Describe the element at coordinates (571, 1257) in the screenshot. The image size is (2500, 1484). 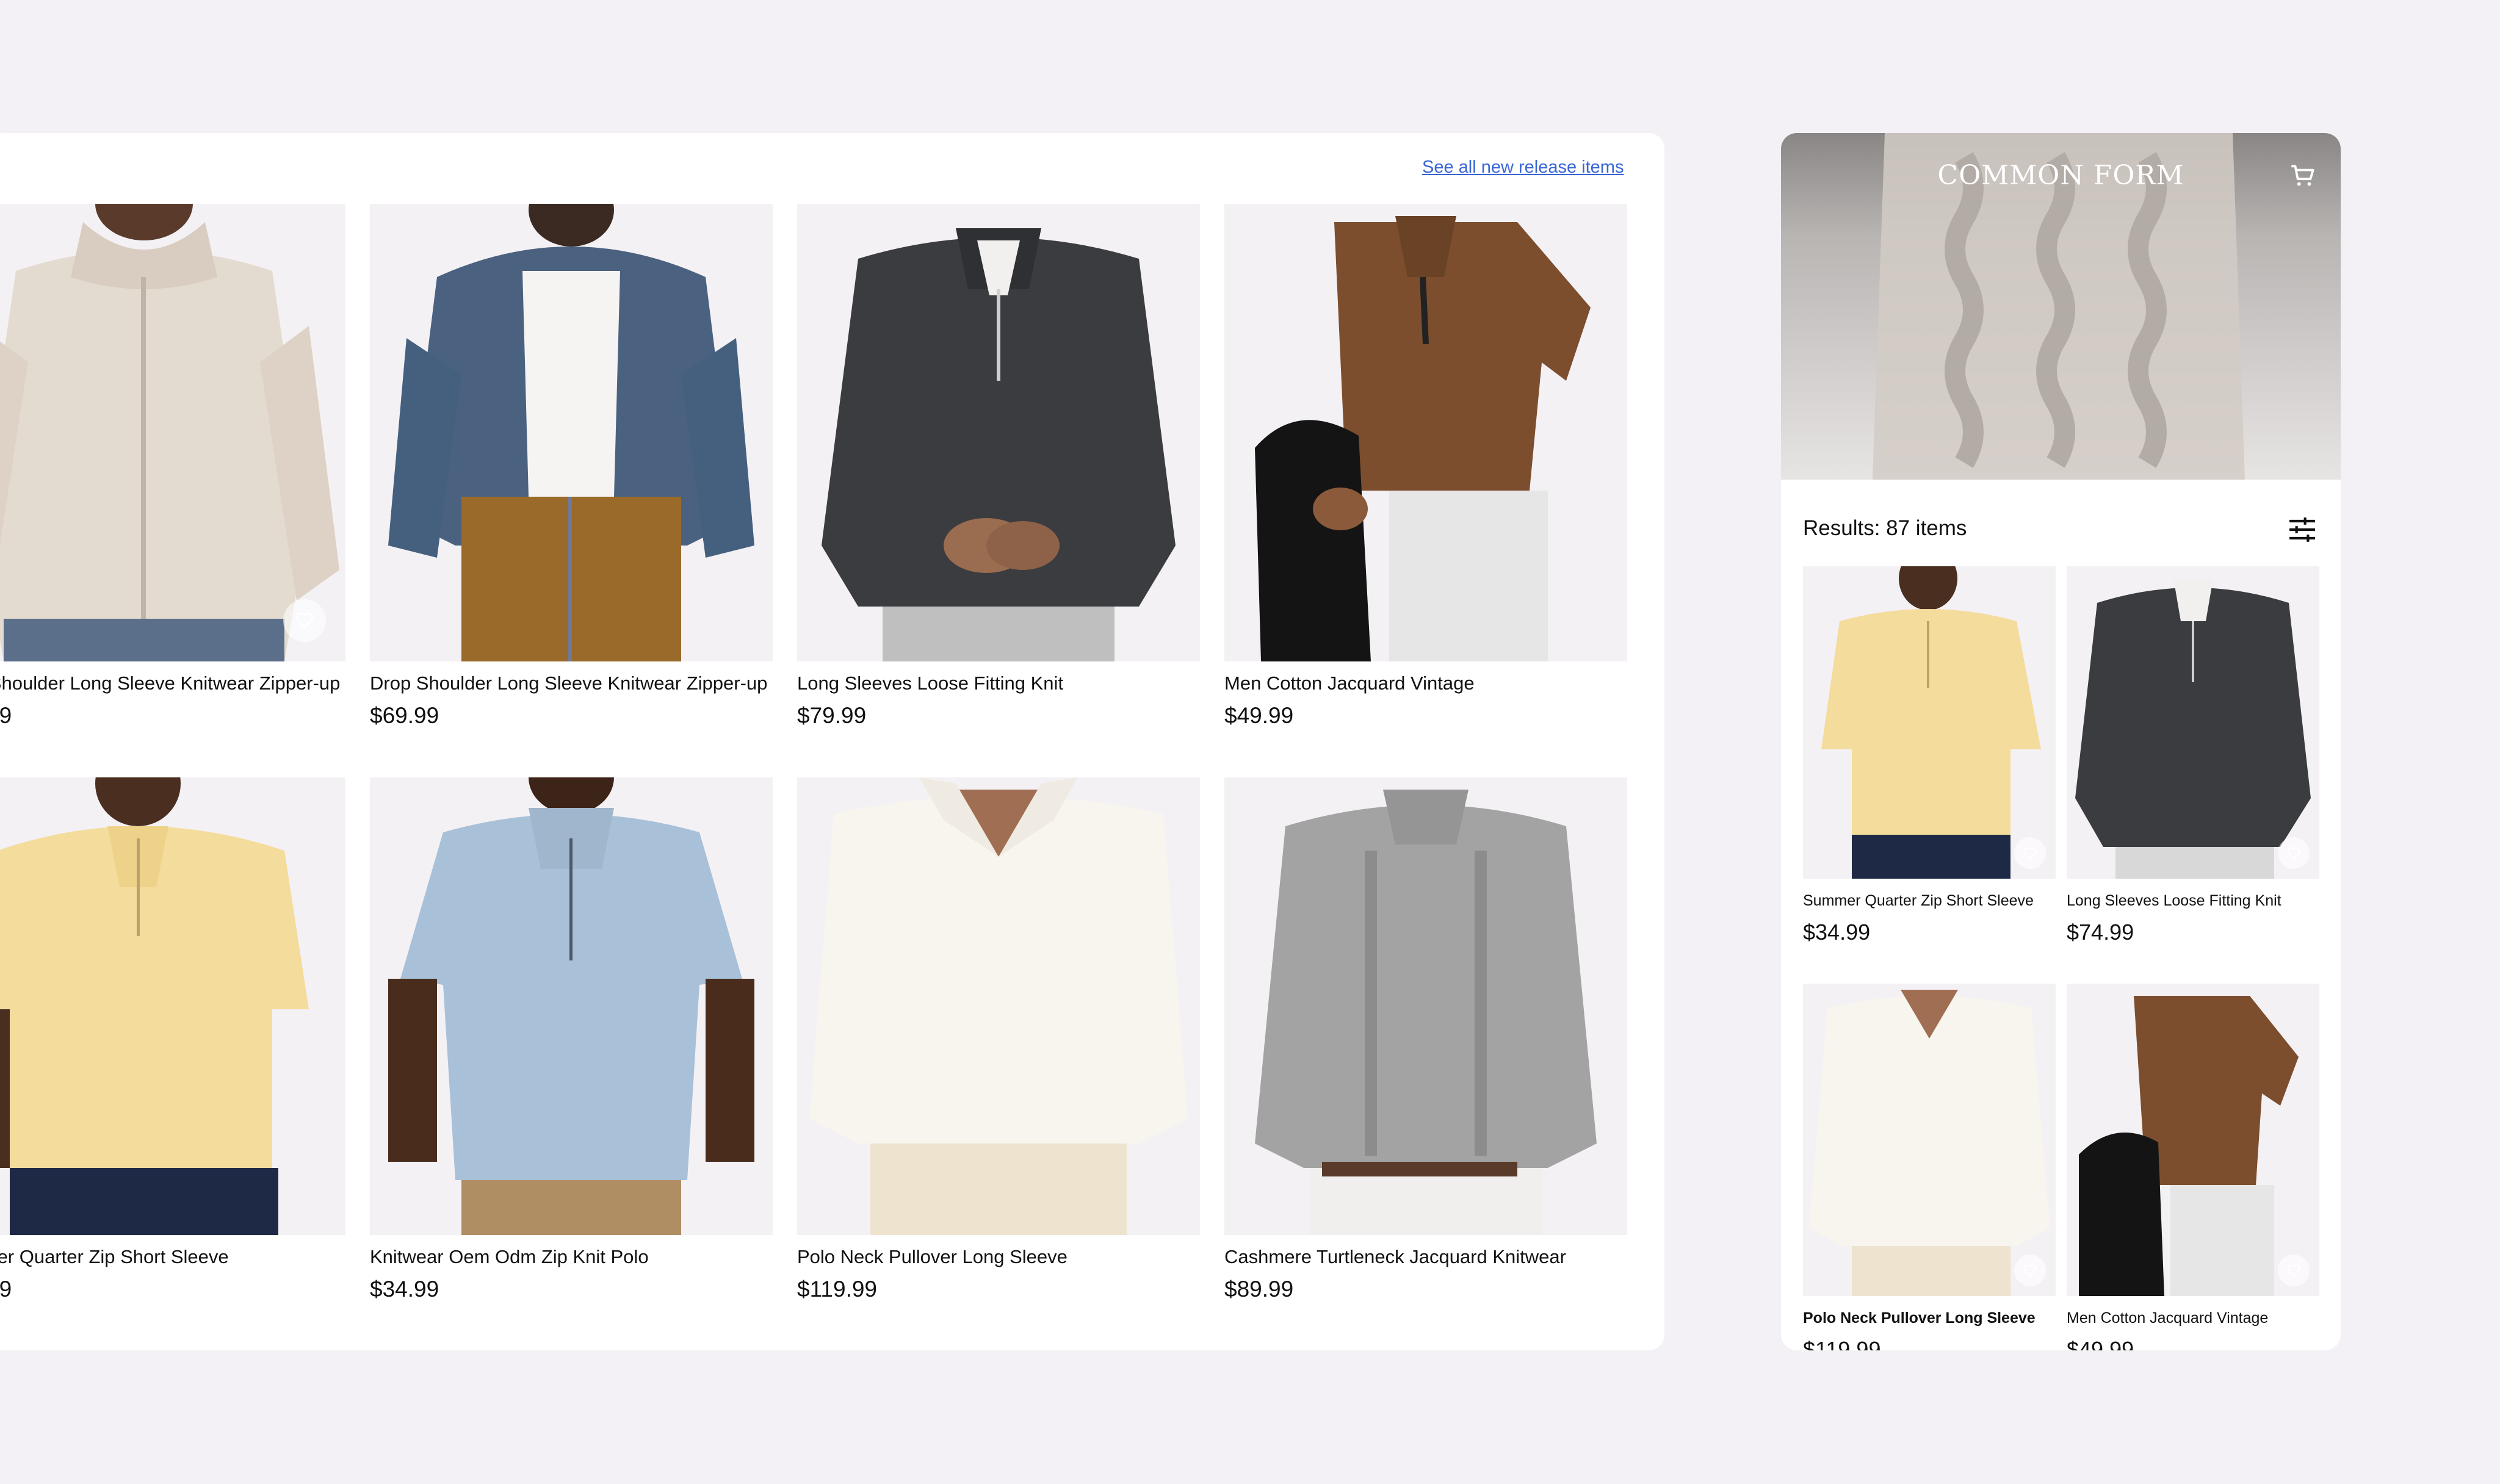
I see `product-name: Knitwear Oem Odm Zip Knit Polo` at that location.